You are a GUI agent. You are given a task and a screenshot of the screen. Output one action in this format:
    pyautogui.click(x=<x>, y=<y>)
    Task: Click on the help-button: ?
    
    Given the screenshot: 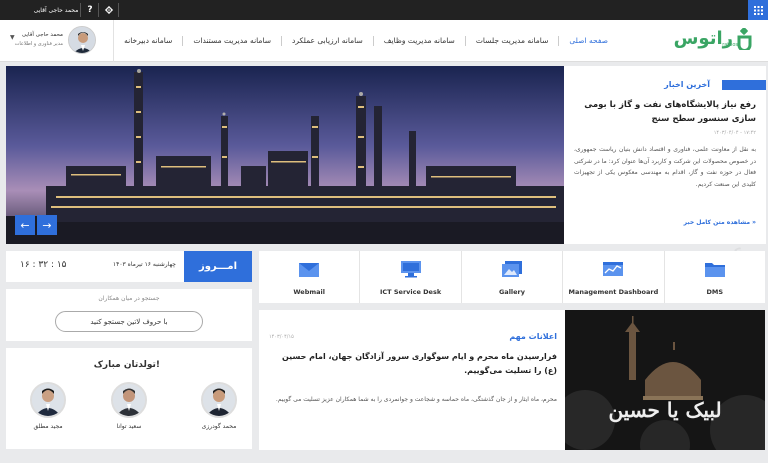 What is the action you would take?
    pyautogui.click(x=90, y=10)
    